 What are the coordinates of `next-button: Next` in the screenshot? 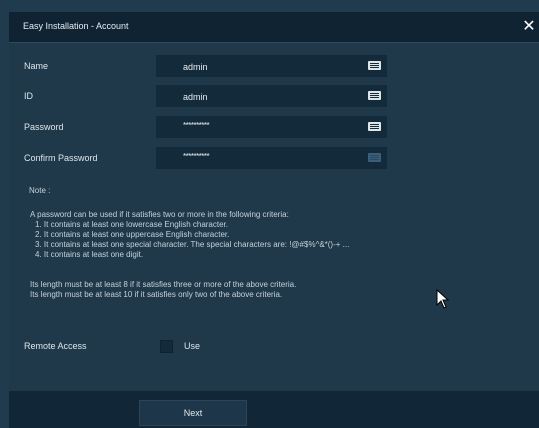 It's located at (193, 413).